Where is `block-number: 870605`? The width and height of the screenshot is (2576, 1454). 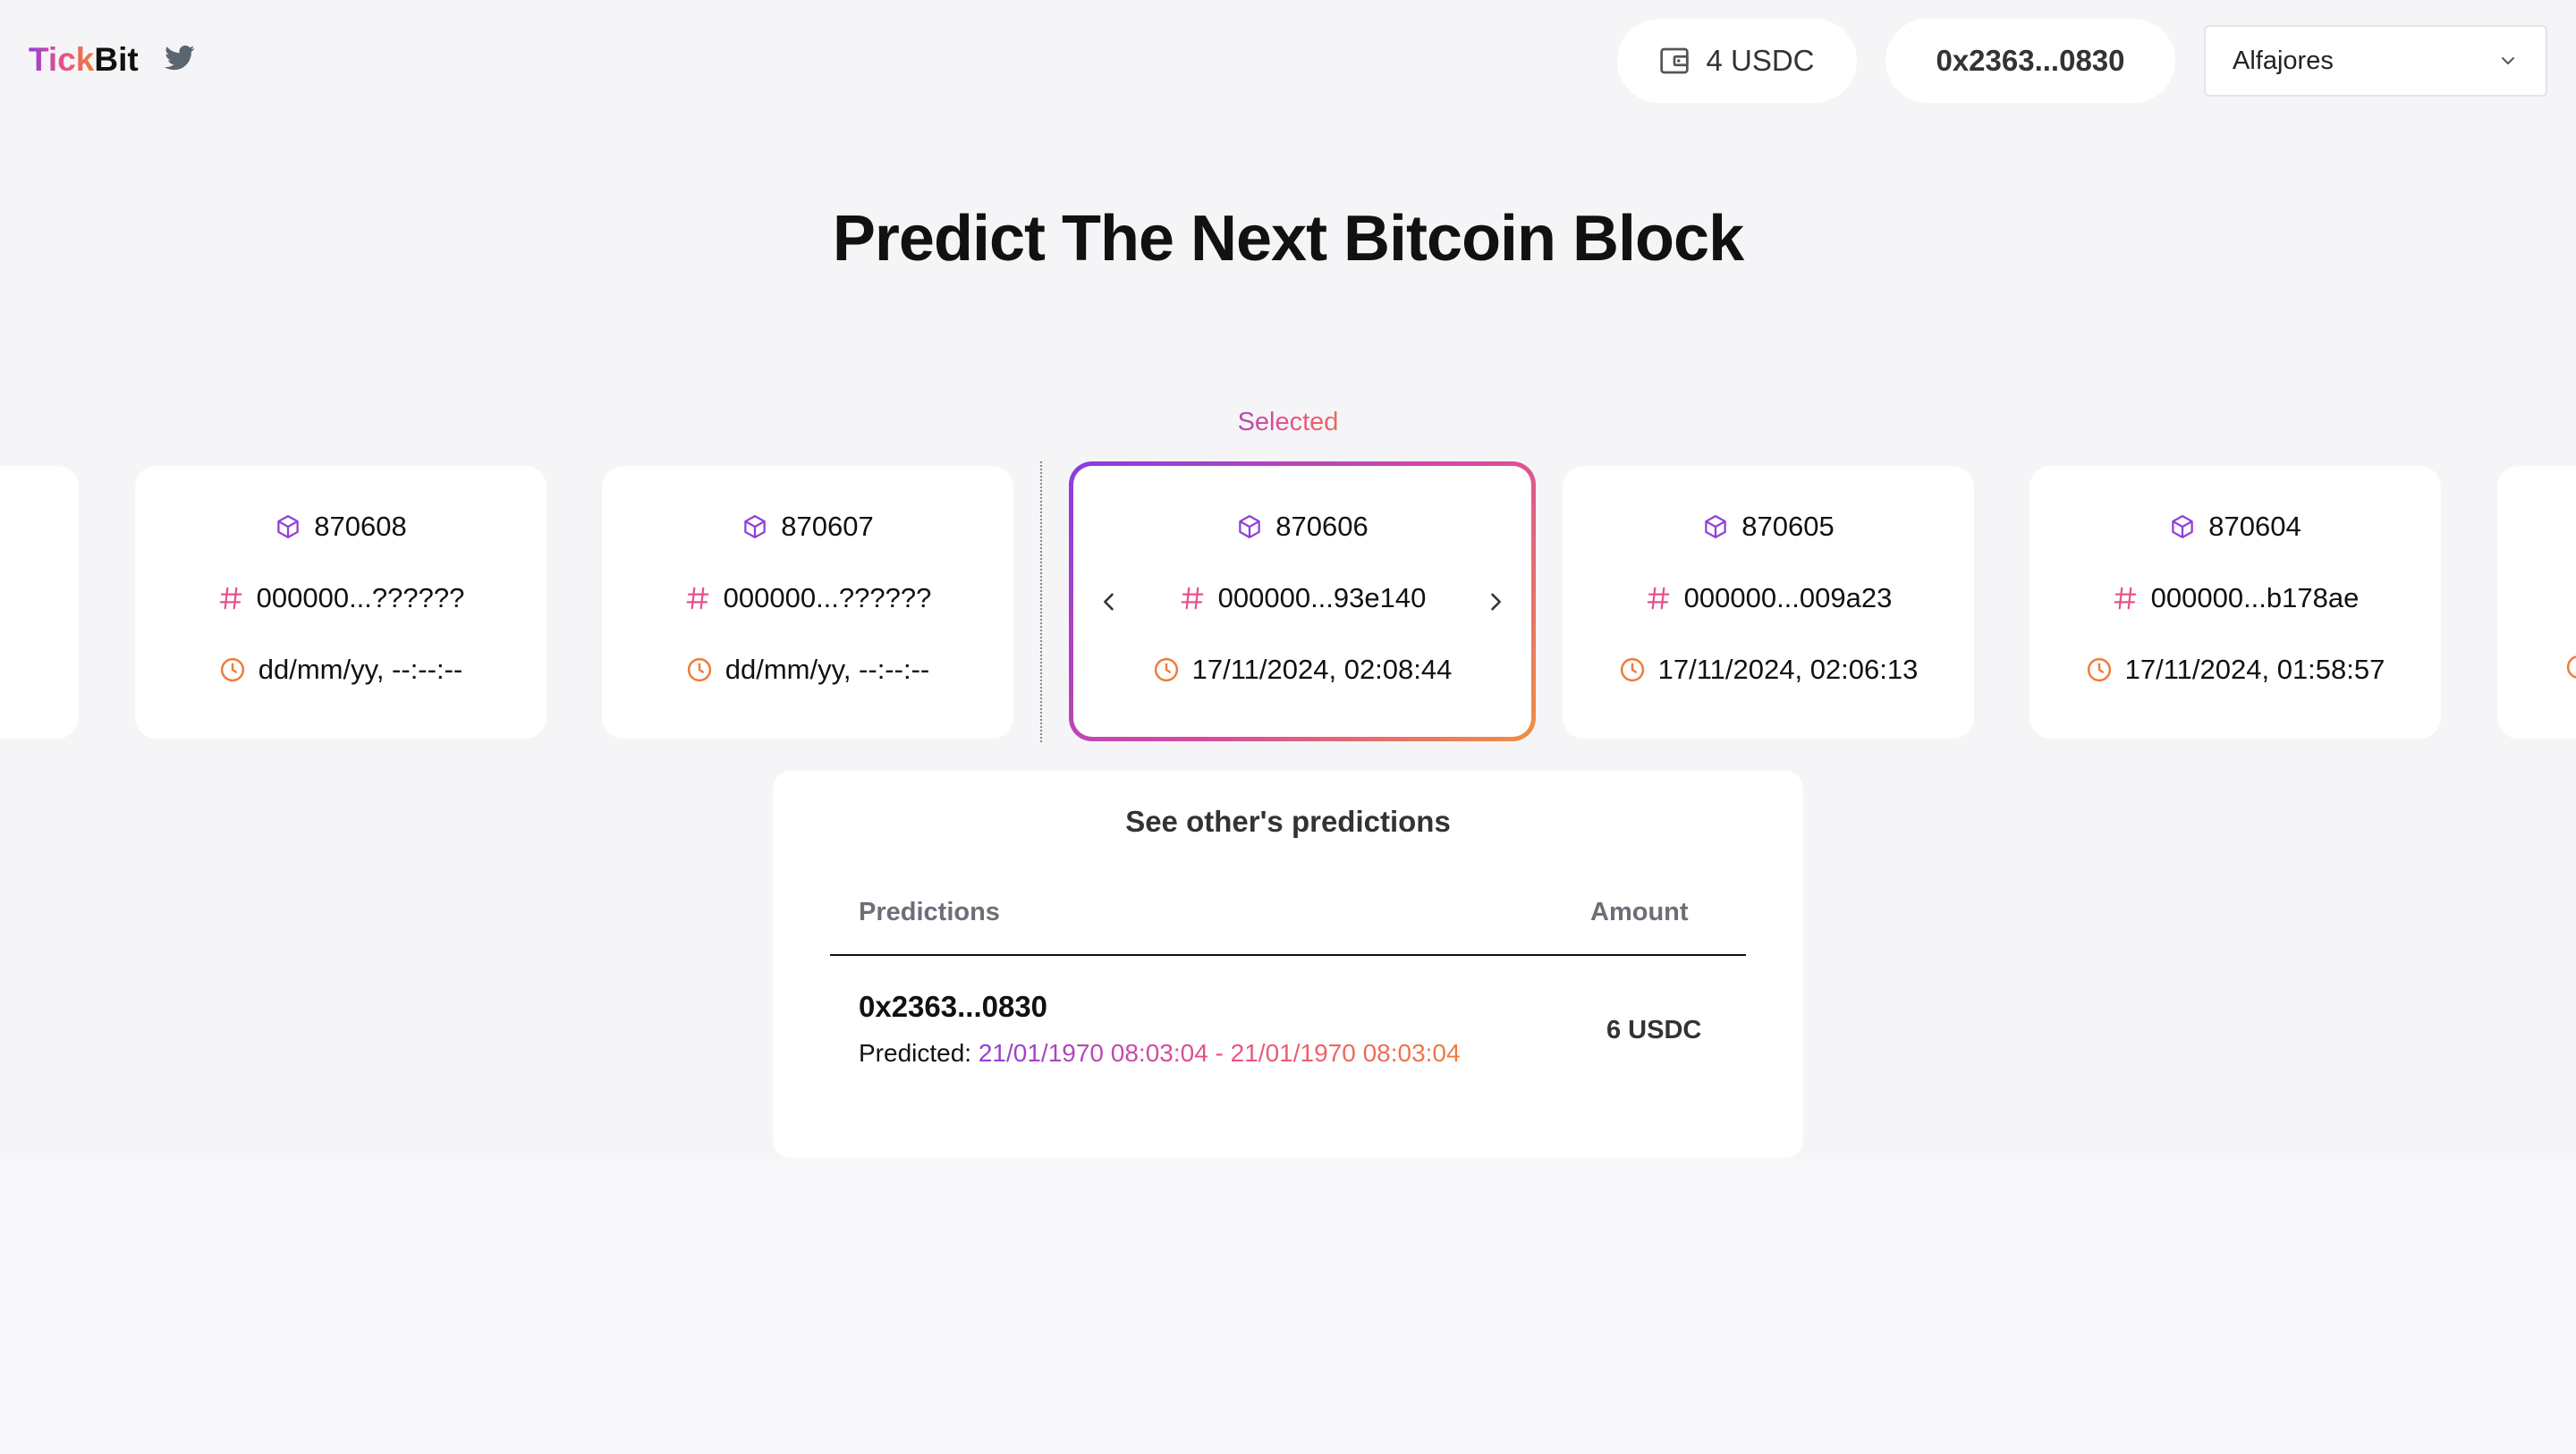 block-number: 870605 is located at coordinates (1788, 527).